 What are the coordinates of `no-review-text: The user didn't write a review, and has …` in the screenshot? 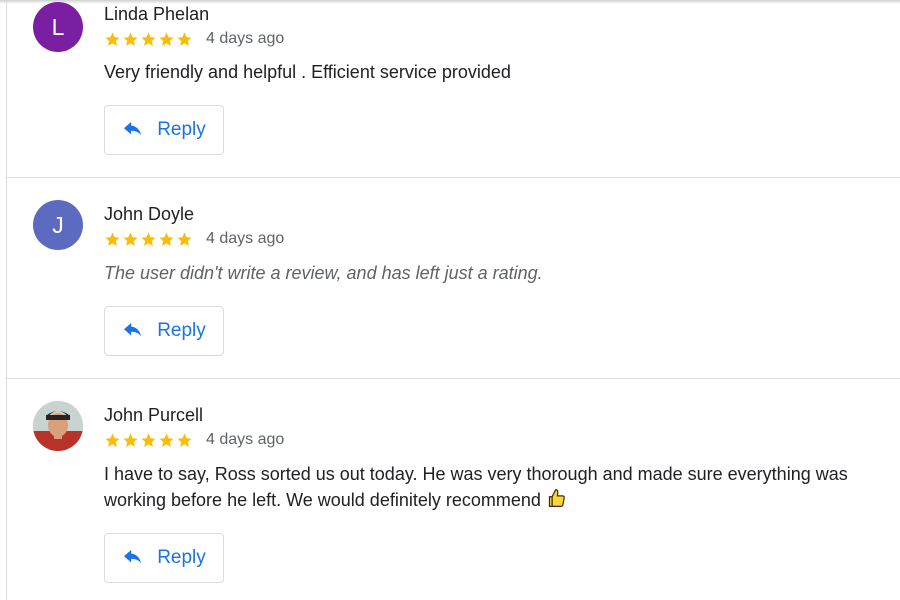 It's located at (323, 273).